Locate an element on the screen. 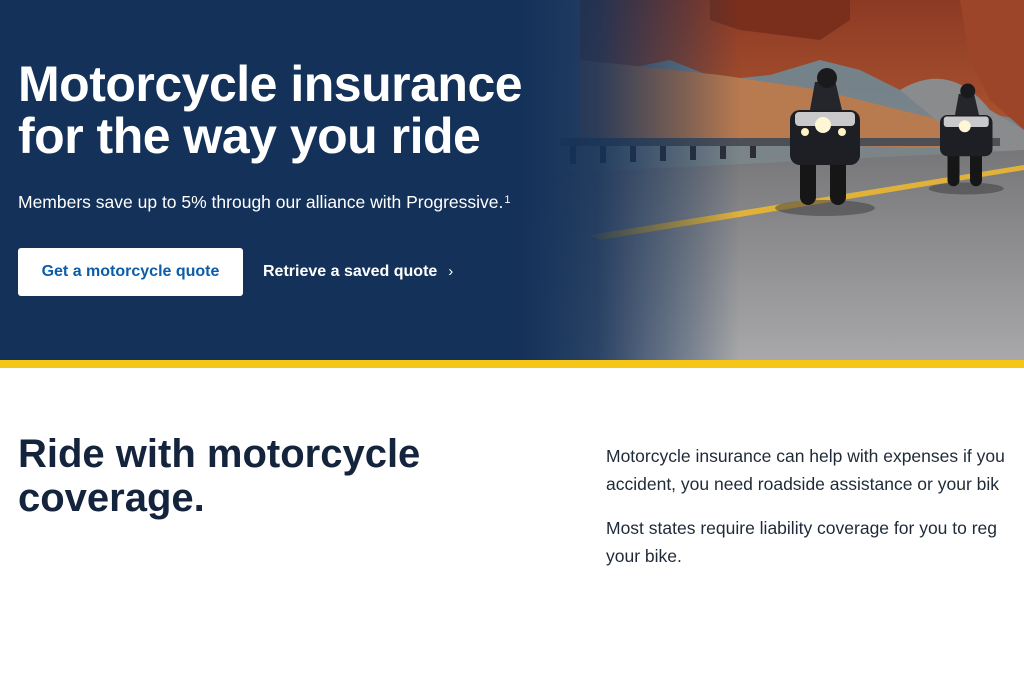 The image size is (1024, 683). coverage-section-title: Ride with motorcycle coverage. is located at coordinates (253, 476).